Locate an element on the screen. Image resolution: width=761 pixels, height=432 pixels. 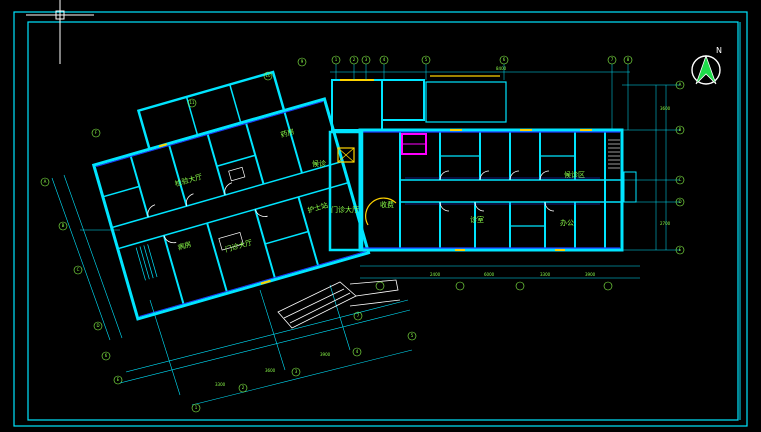
top-grid-bubbles: 1 2 3 4 5 6 7 8 9 10 11 is located at coordinates (410, 81).